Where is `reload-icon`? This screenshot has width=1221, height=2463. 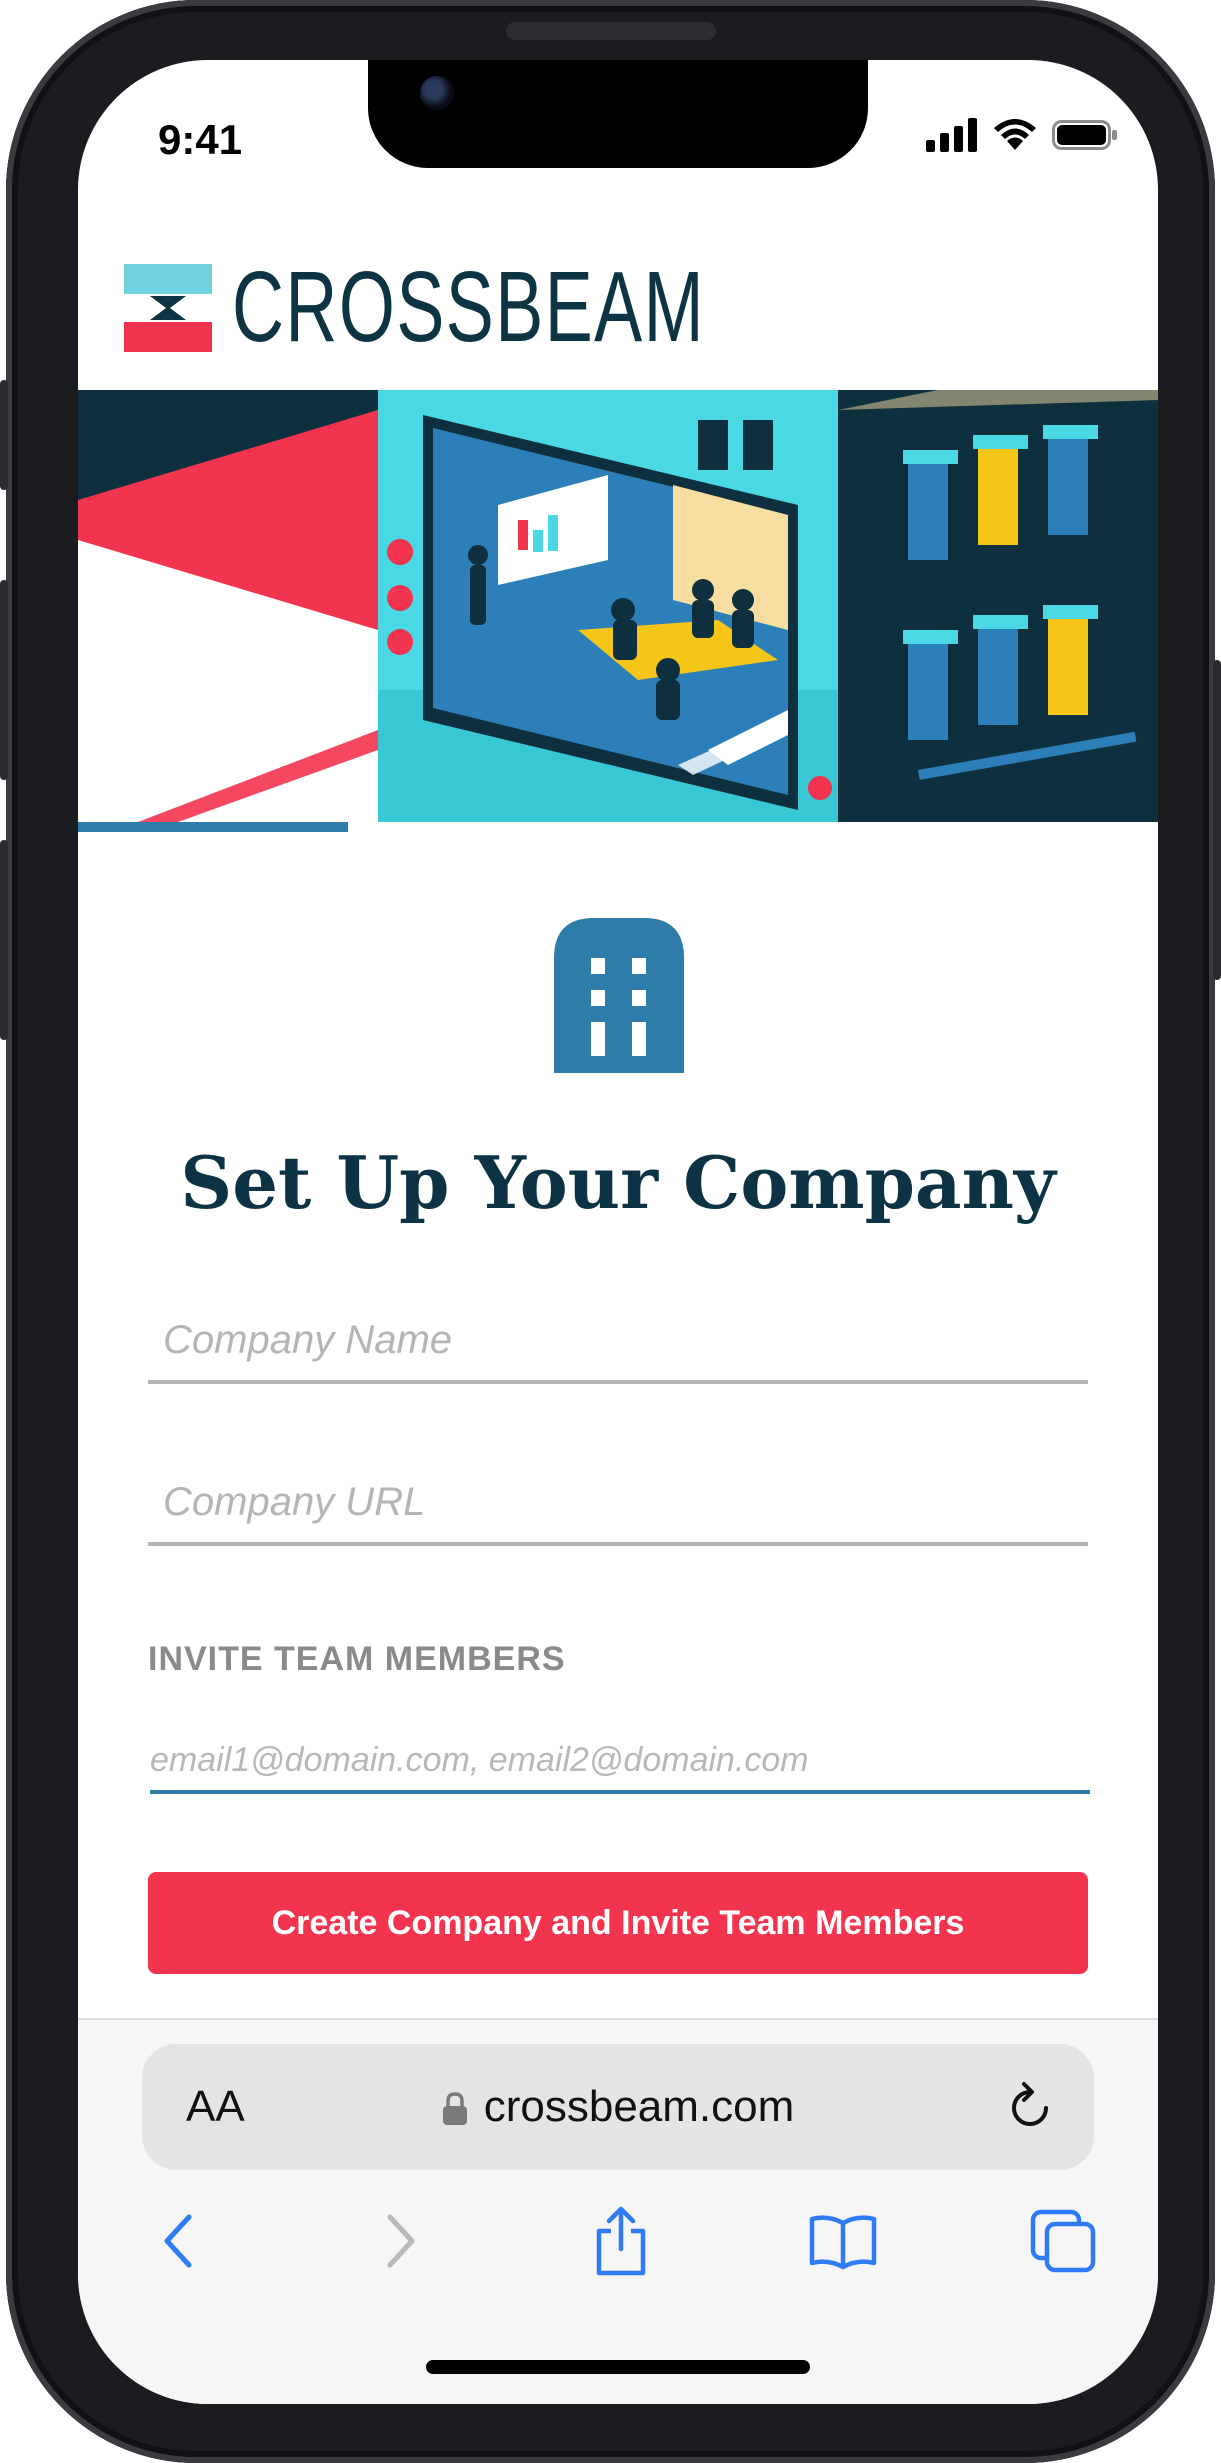 reload-icon is located at coordinates (1030, 2106).